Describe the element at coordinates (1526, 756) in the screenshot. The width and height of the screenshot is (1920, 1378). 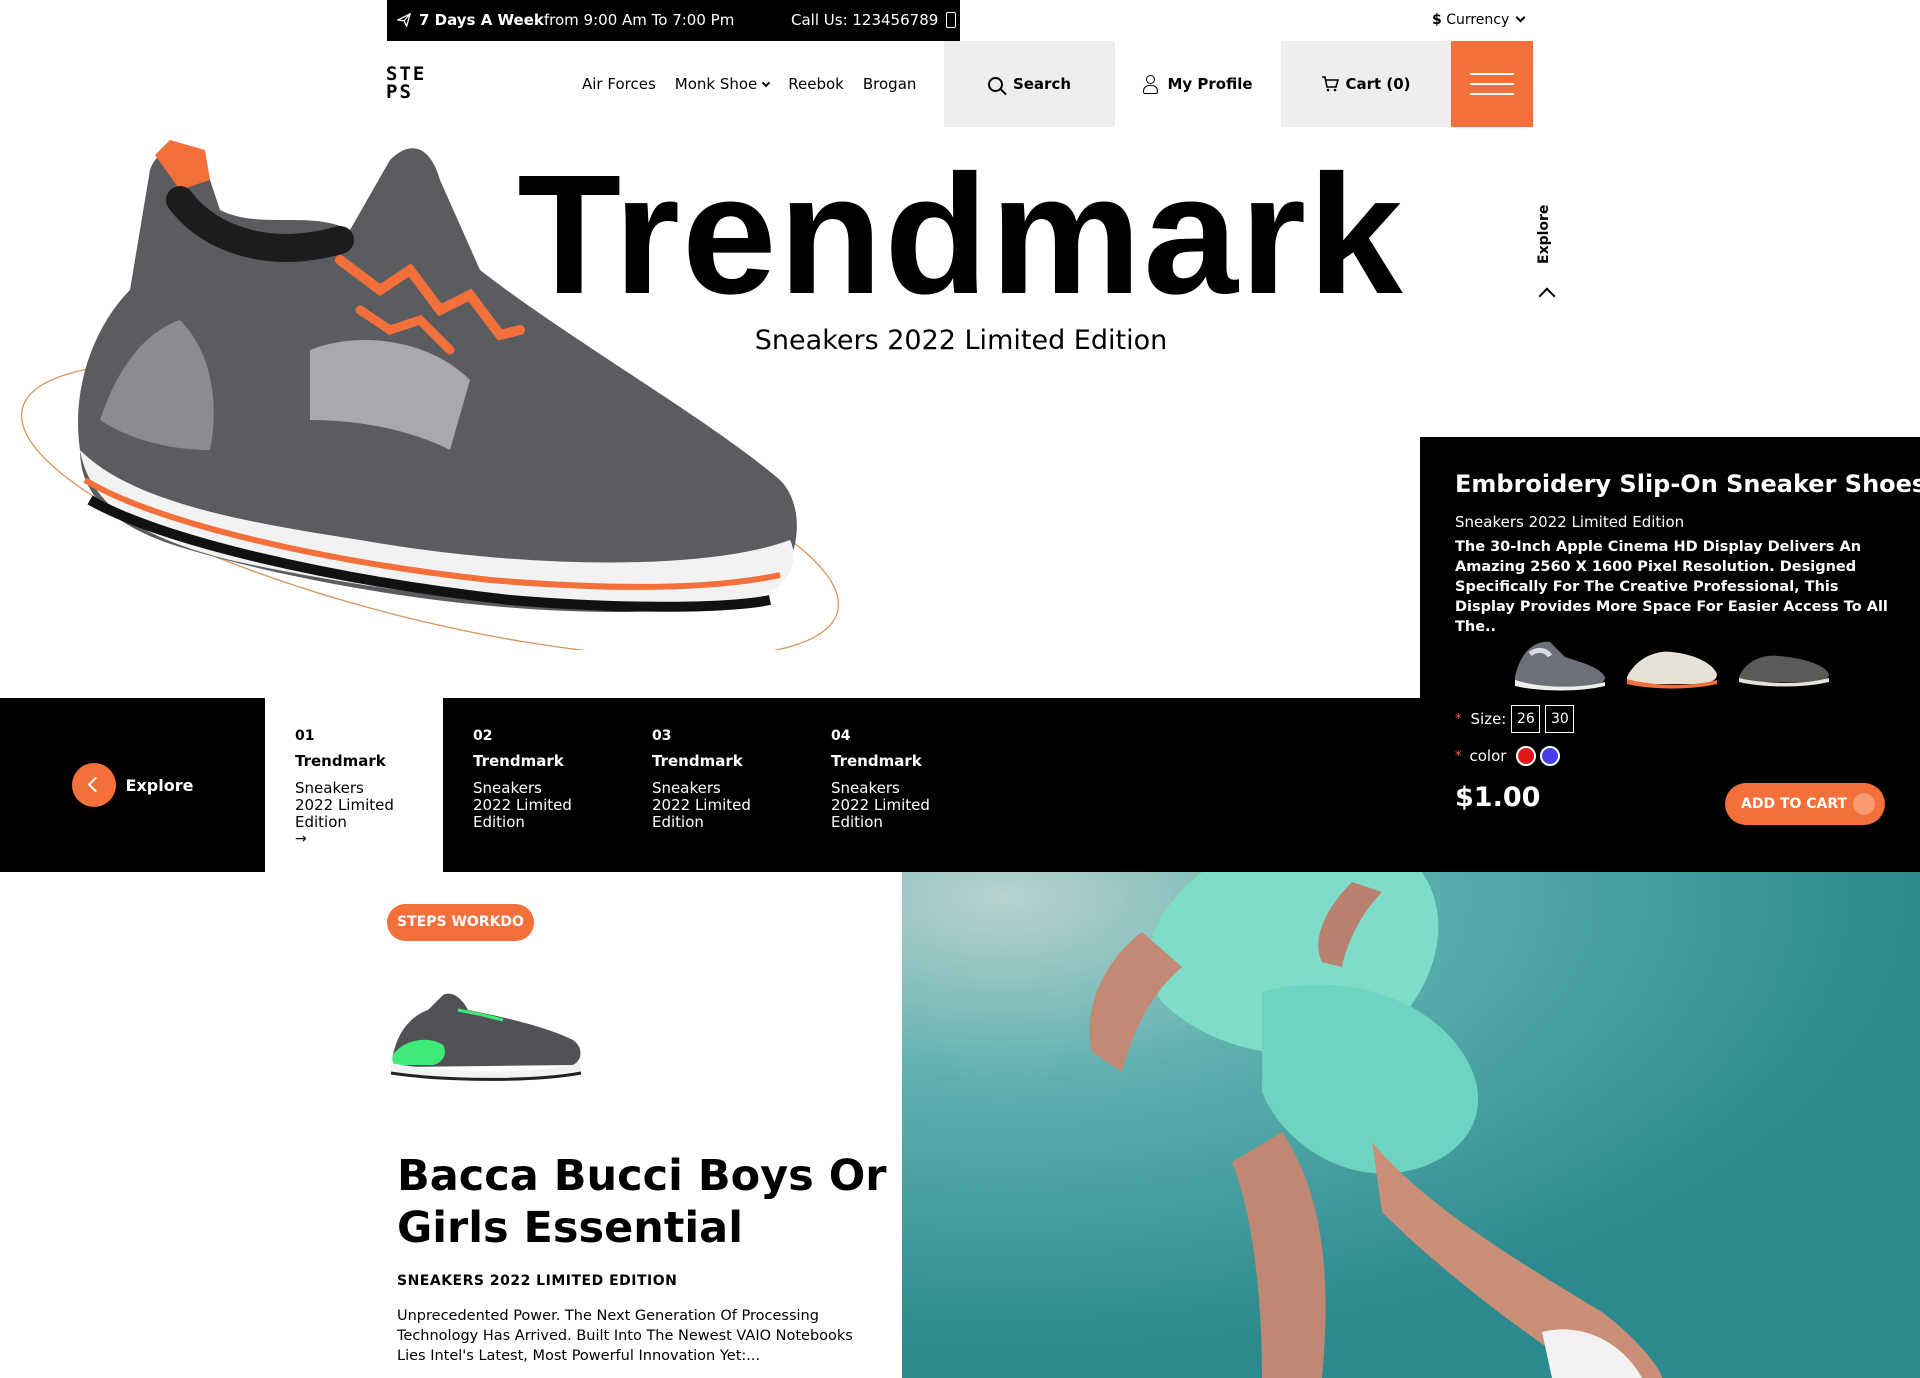
I see `color-swatch-red` at that location.